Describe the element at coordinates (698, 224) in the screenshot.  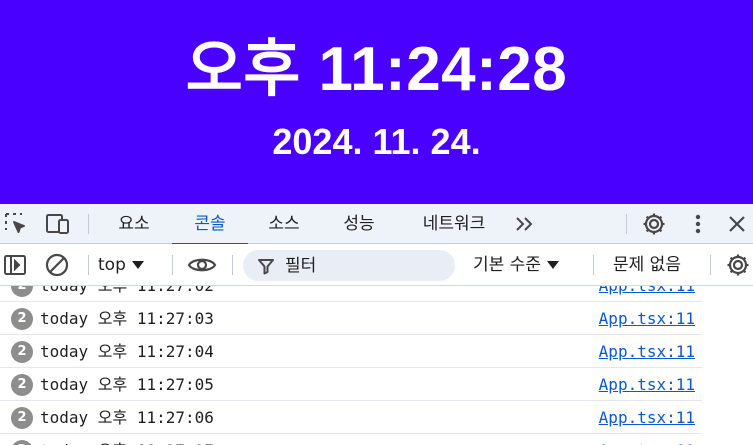
I see `kebab-menu-icon` at that location.